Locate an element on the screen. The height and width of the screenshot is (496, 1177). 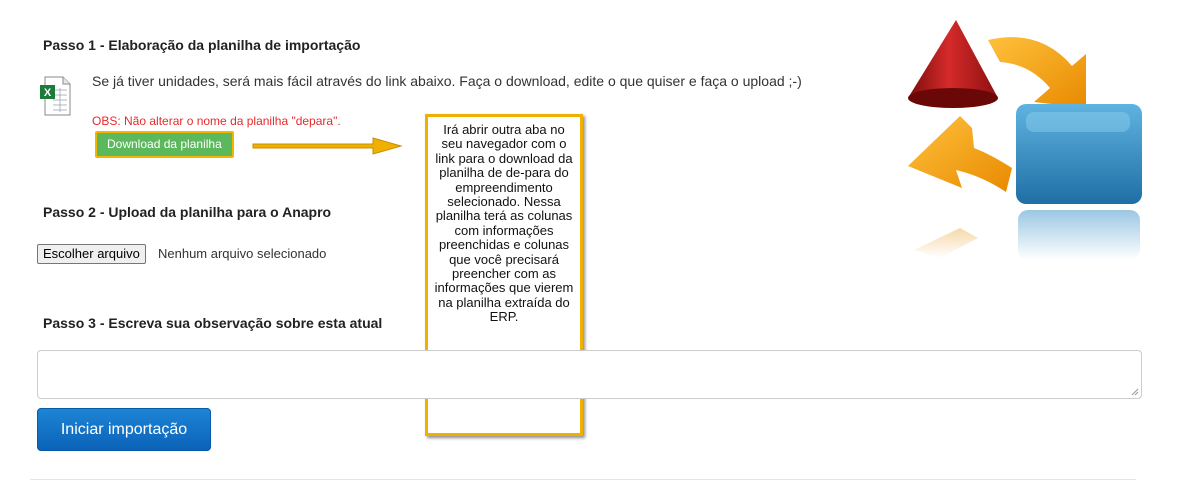
sync-exchange-icon is located at coordinates (1025, 140).